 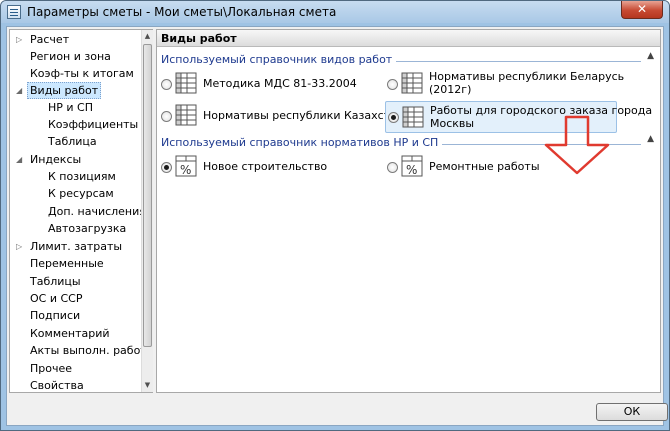 I want to click on tree-item-label: Доп. начисления, so click(x=97, y=211).